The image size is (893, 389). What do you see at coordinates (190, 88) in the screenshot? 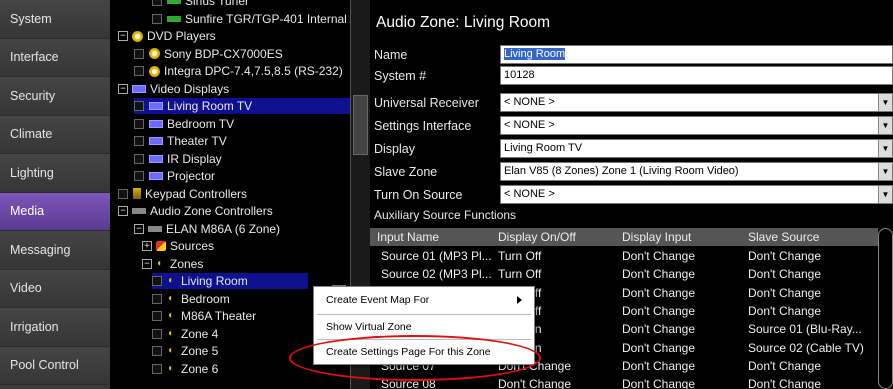
I see `tree-item-label: Video Displays` at bounding box center [190, 88].